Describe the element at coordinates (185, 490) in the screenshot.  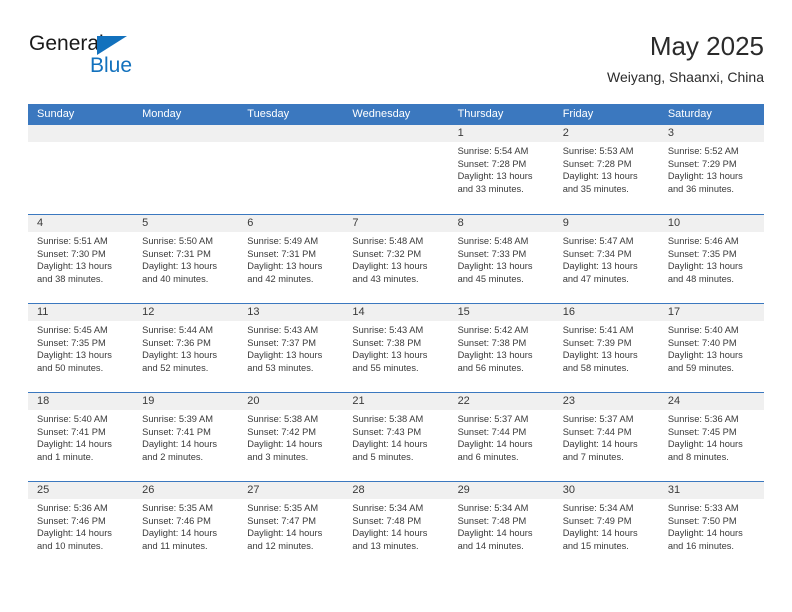
I see `day-number: 26` at that location.